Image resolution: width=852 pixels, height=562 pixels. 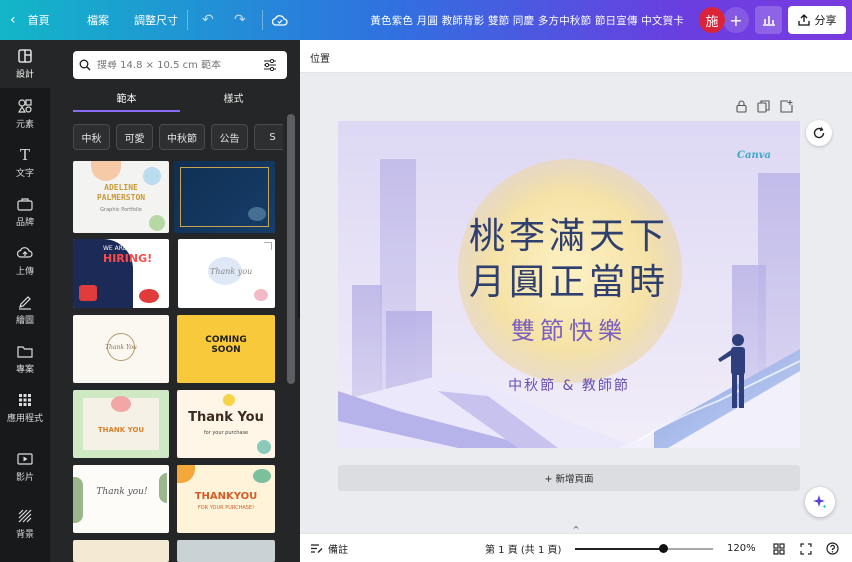 I want to click on chip-announcement: 公告, so click(x=229, y=137).